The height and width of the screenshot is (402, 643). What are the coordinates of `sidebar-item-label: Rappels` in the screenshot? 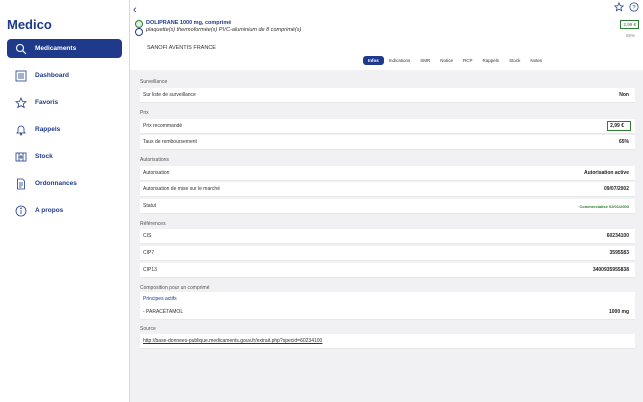 It's located at (48, 129).